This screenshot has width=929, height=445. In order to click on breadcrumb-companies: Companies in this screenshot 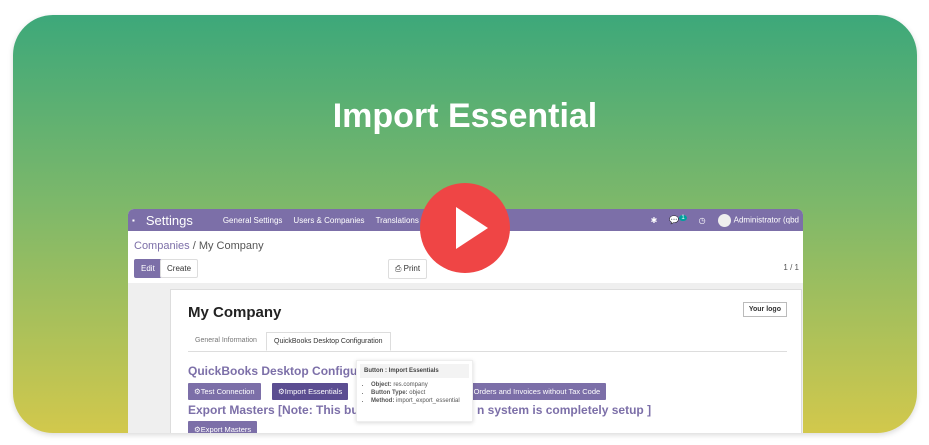, I will do `click(162, 246)`.